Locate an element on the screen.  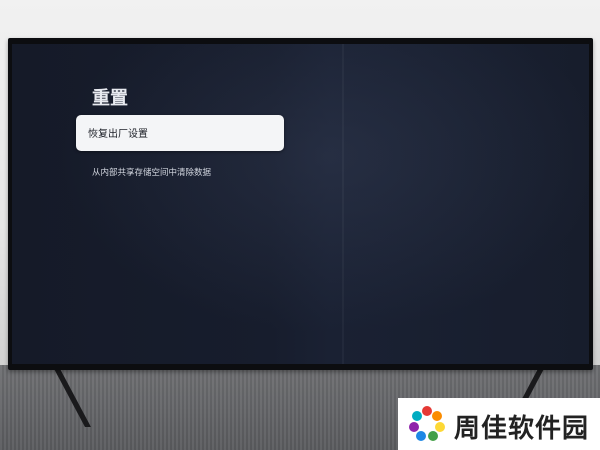
watermark-banner: 周佳软件园 is located at coordinates (499, 424).